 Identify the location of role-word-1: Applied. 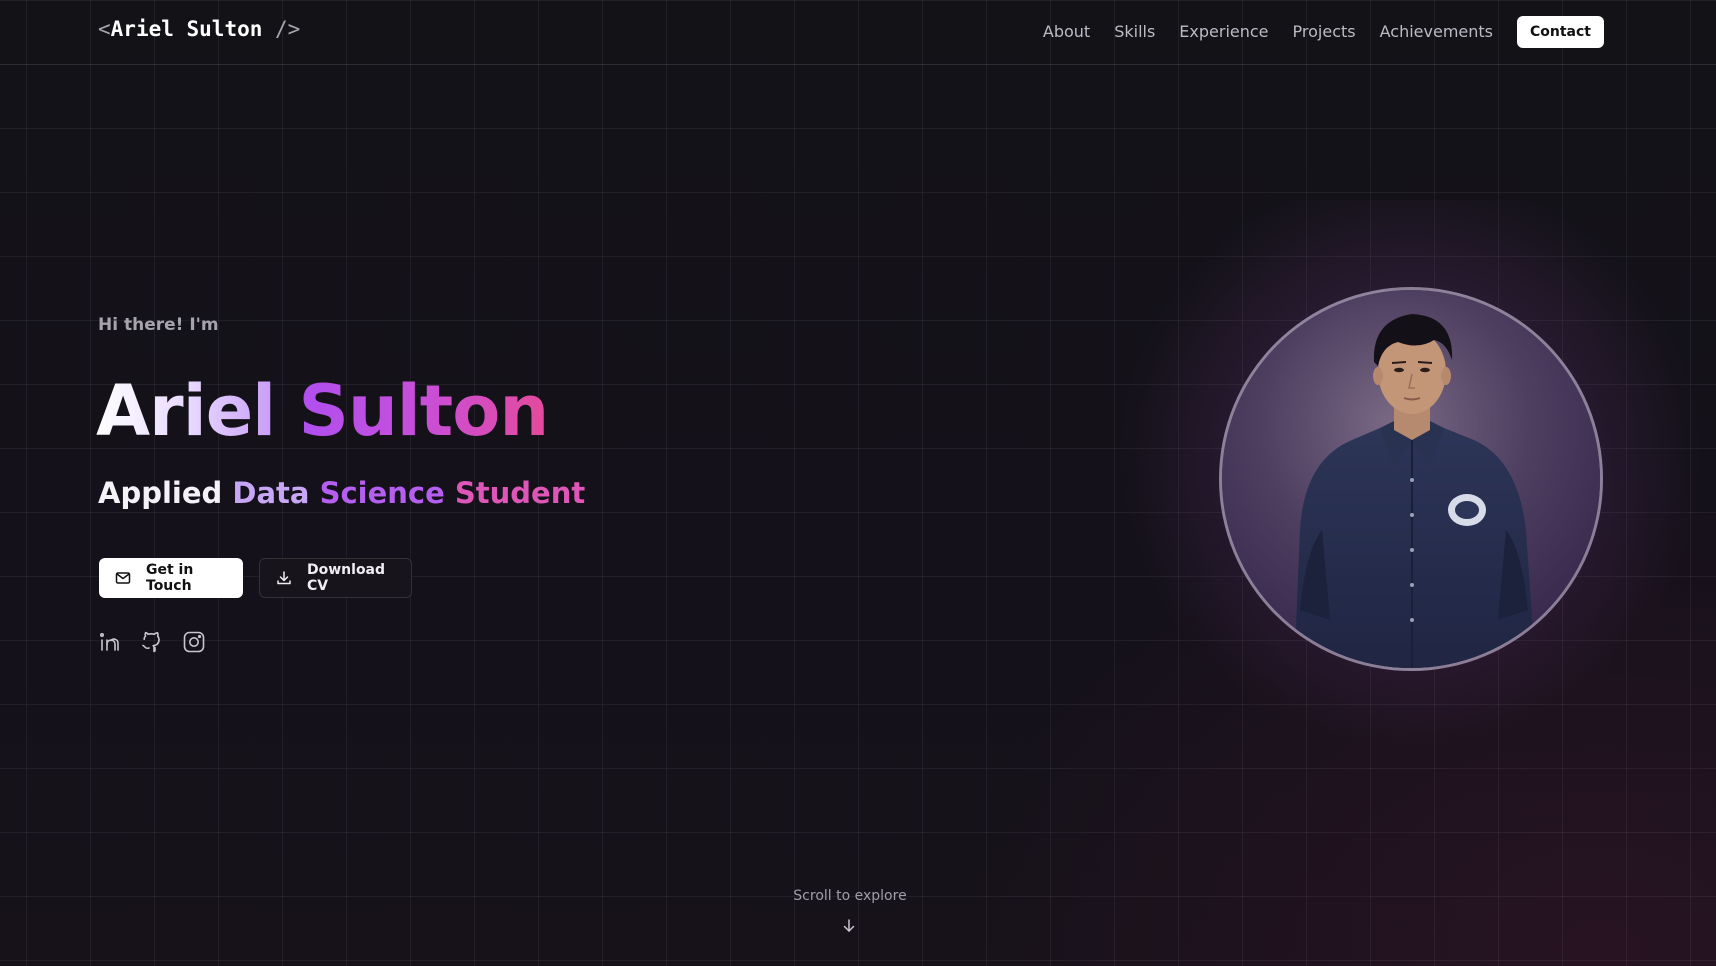
(160, 493).